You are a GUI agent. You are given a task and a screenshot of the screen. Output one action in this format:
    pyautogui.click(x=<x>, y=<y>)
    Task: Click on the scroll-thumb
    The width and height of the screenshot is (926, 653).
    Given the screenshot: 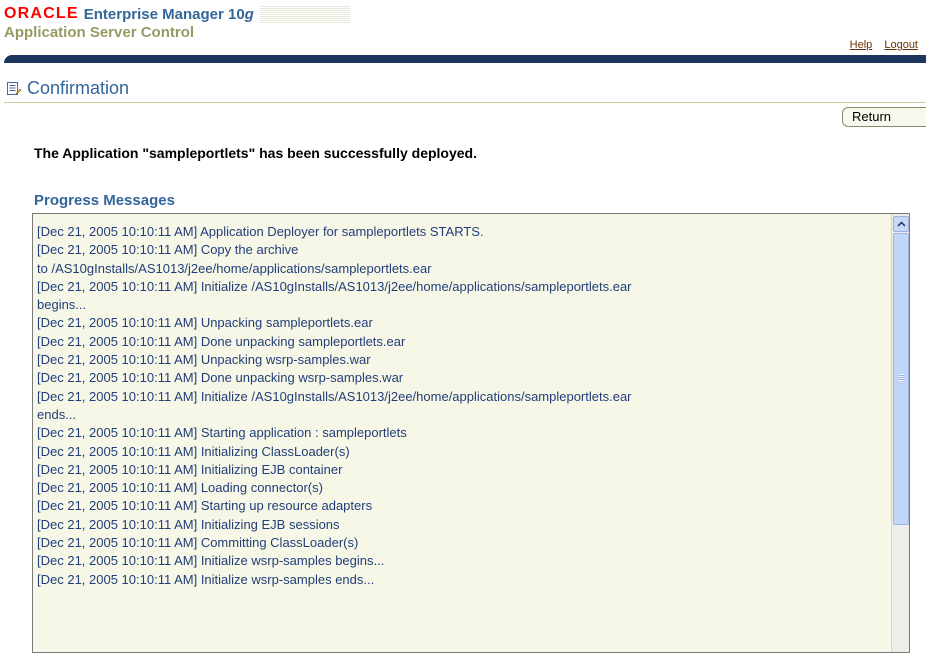 What is the action you would take?
    pyautogui.click(x=901, y=379)
    